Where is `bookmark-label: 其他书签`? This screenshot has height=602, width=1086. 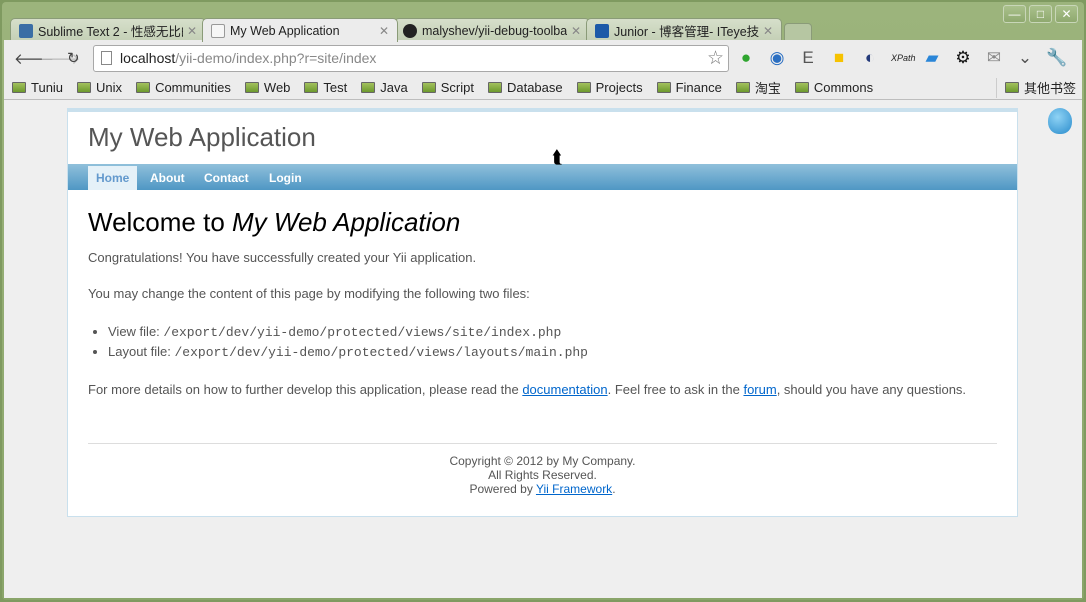
bookmark-label: 其他书签 is located at coordinates (1049, 88).